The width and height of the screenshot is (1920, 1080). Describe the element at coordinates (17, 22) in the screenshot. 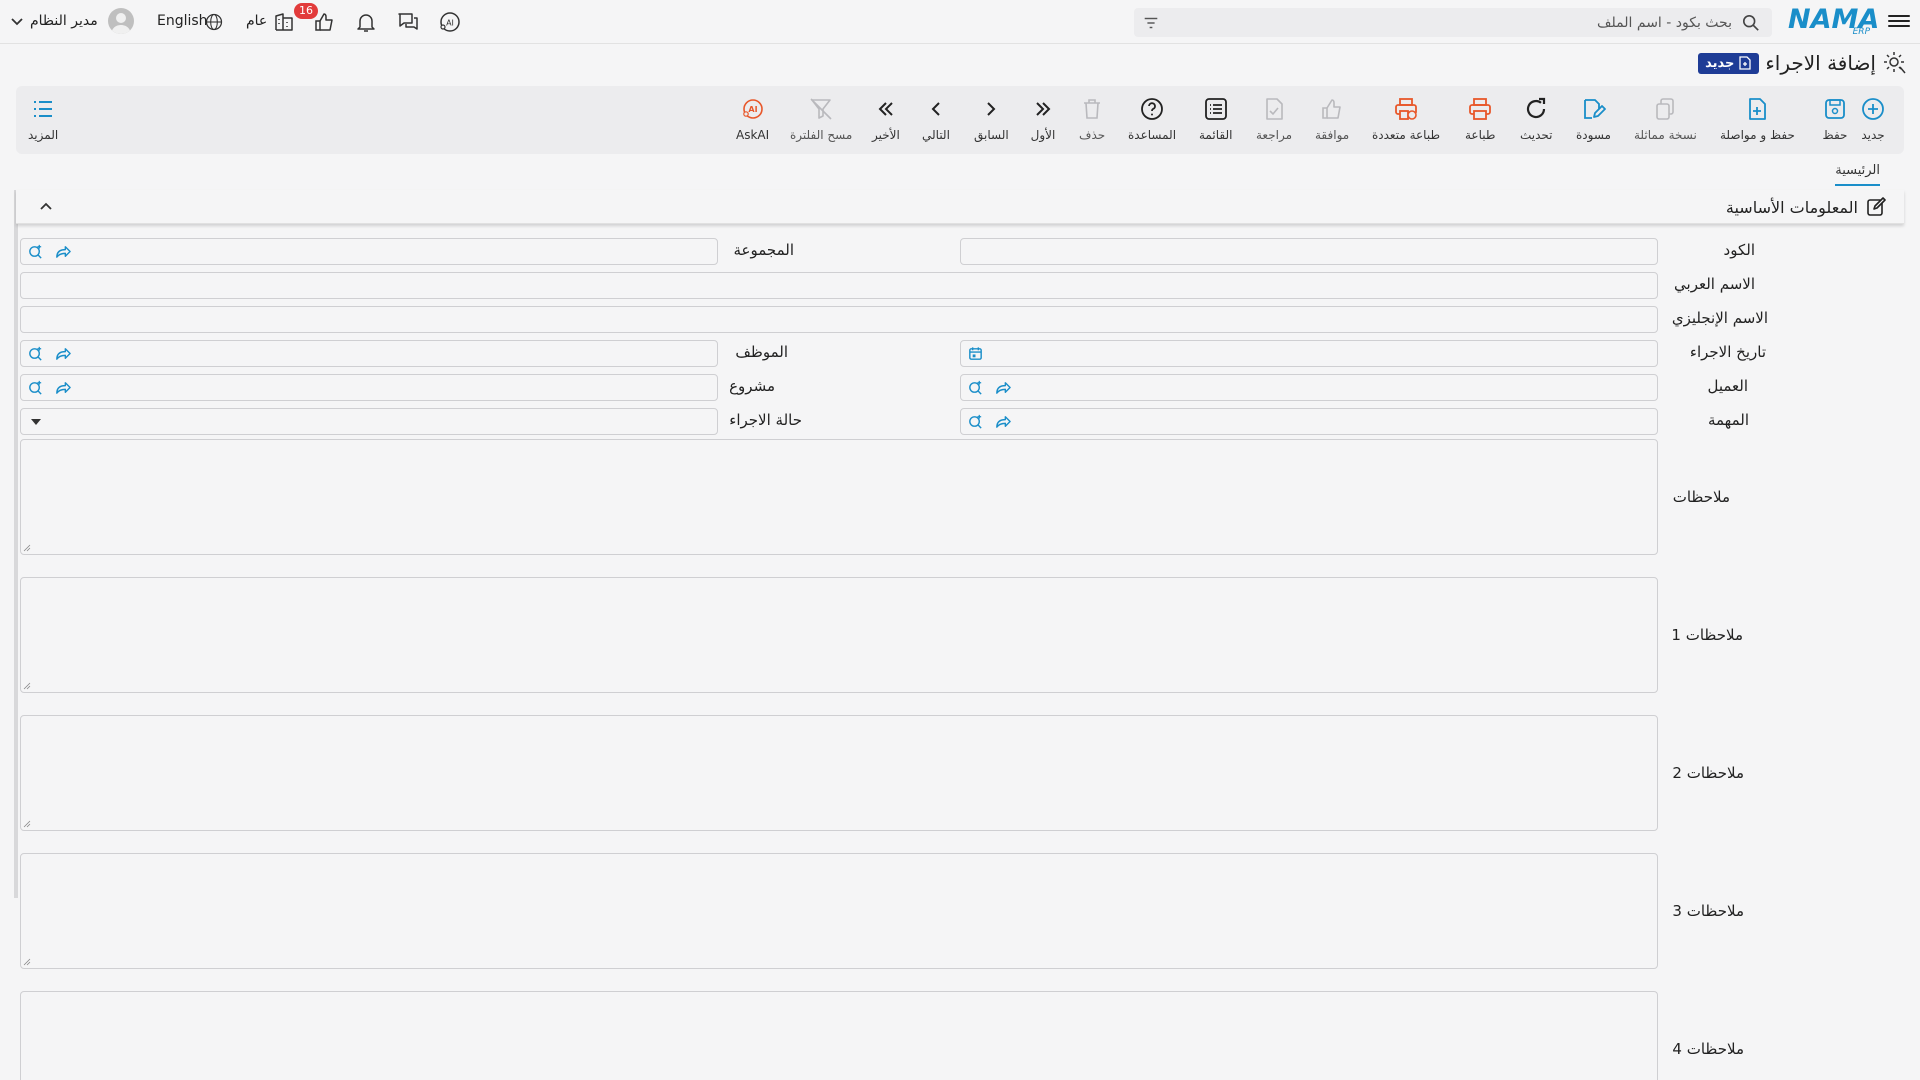

I see `chevron-down-icon` at that location.